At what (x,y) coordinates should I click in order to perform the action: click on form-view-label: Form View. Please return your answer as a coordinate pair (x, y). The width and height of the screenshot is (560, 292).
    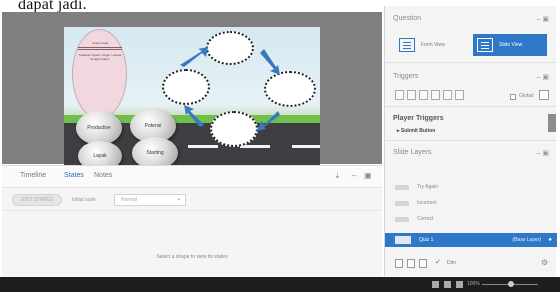
    Looking at the image, I should click on (433, 45).